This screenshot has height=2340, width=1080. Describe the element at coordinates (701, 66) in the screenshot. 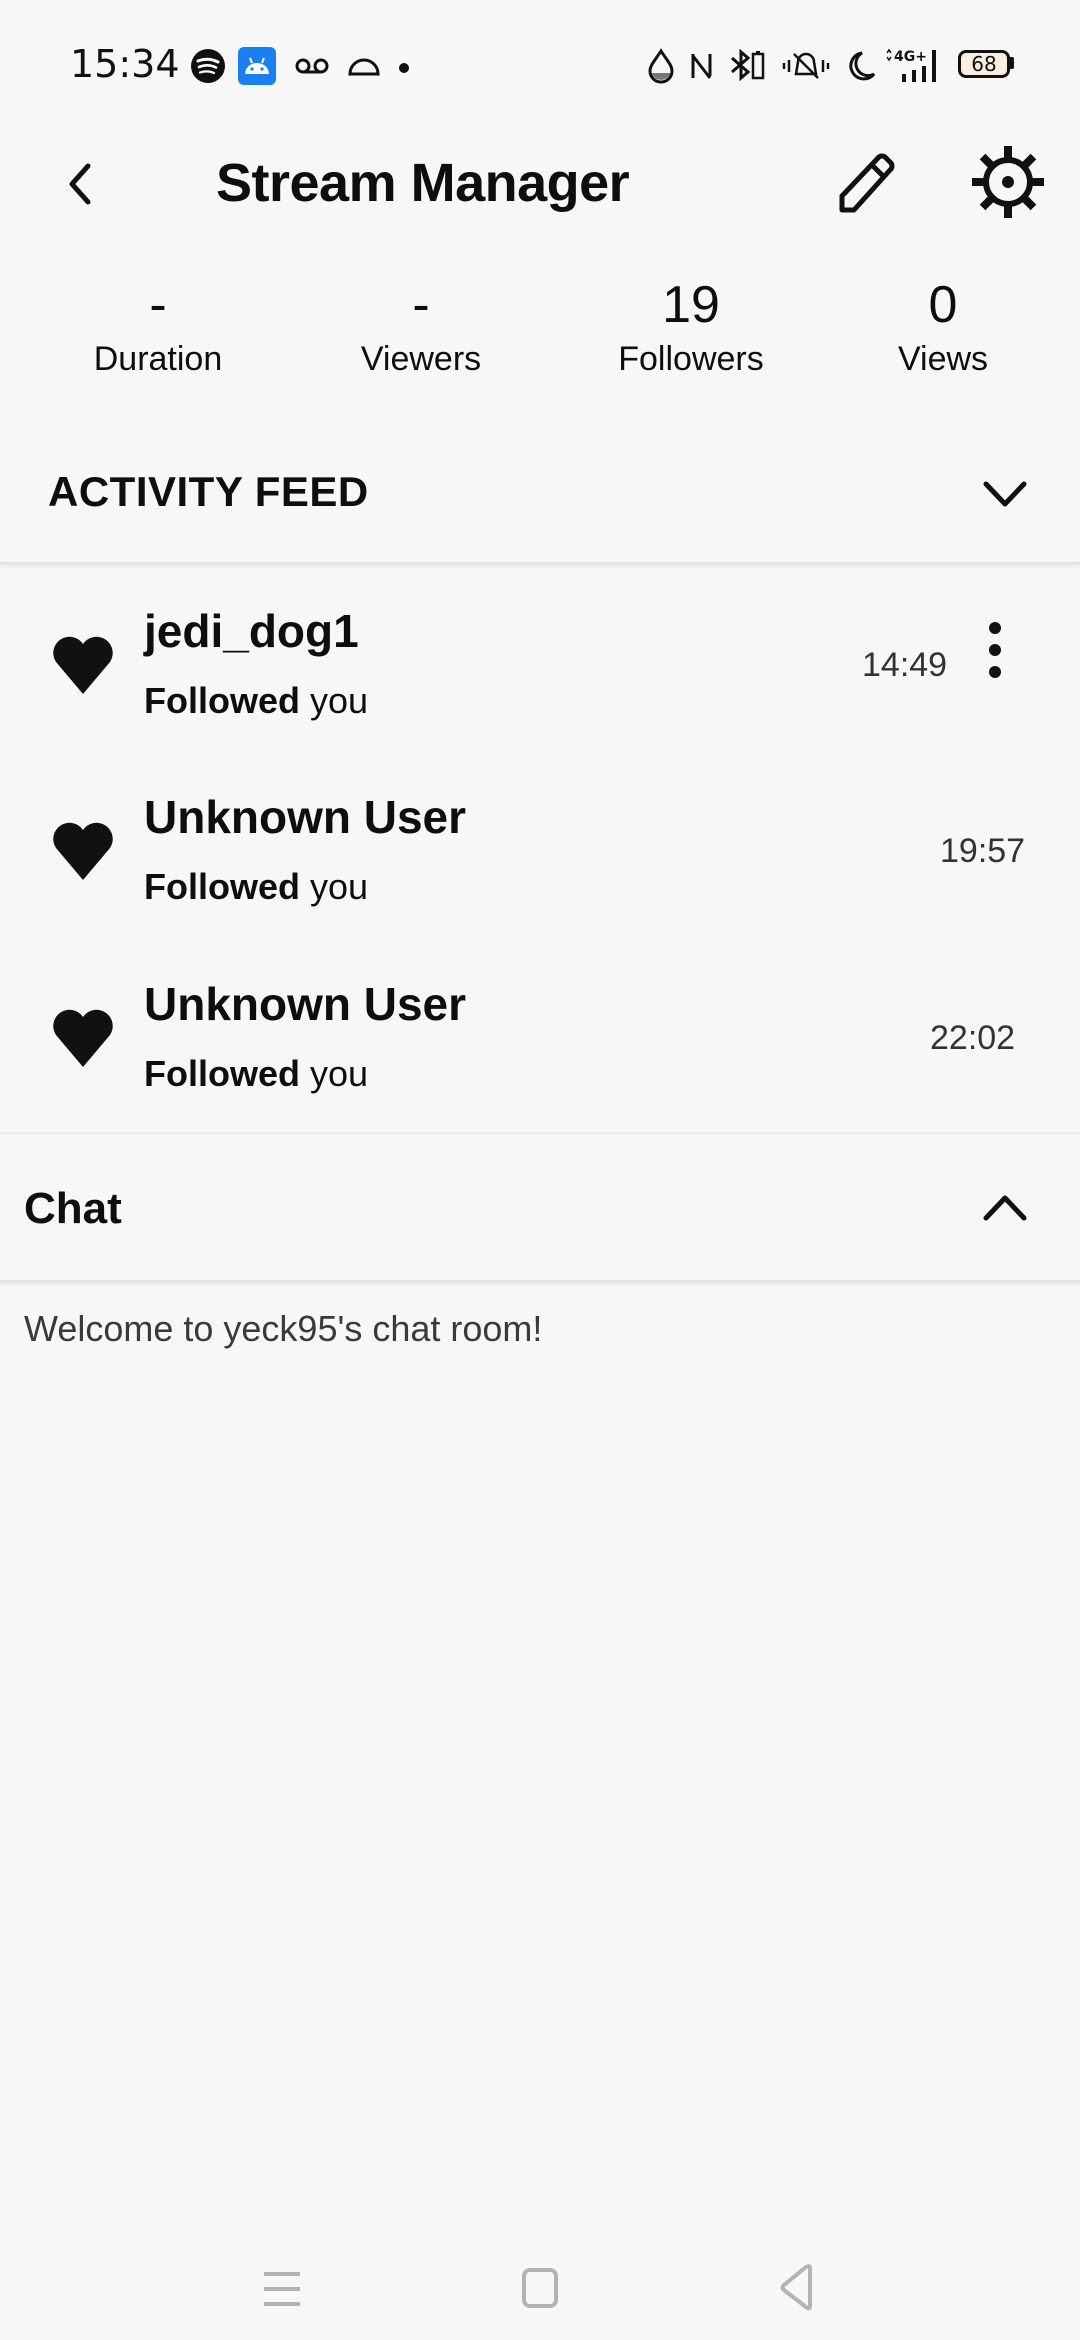

I see `nfc-icon` at that location.